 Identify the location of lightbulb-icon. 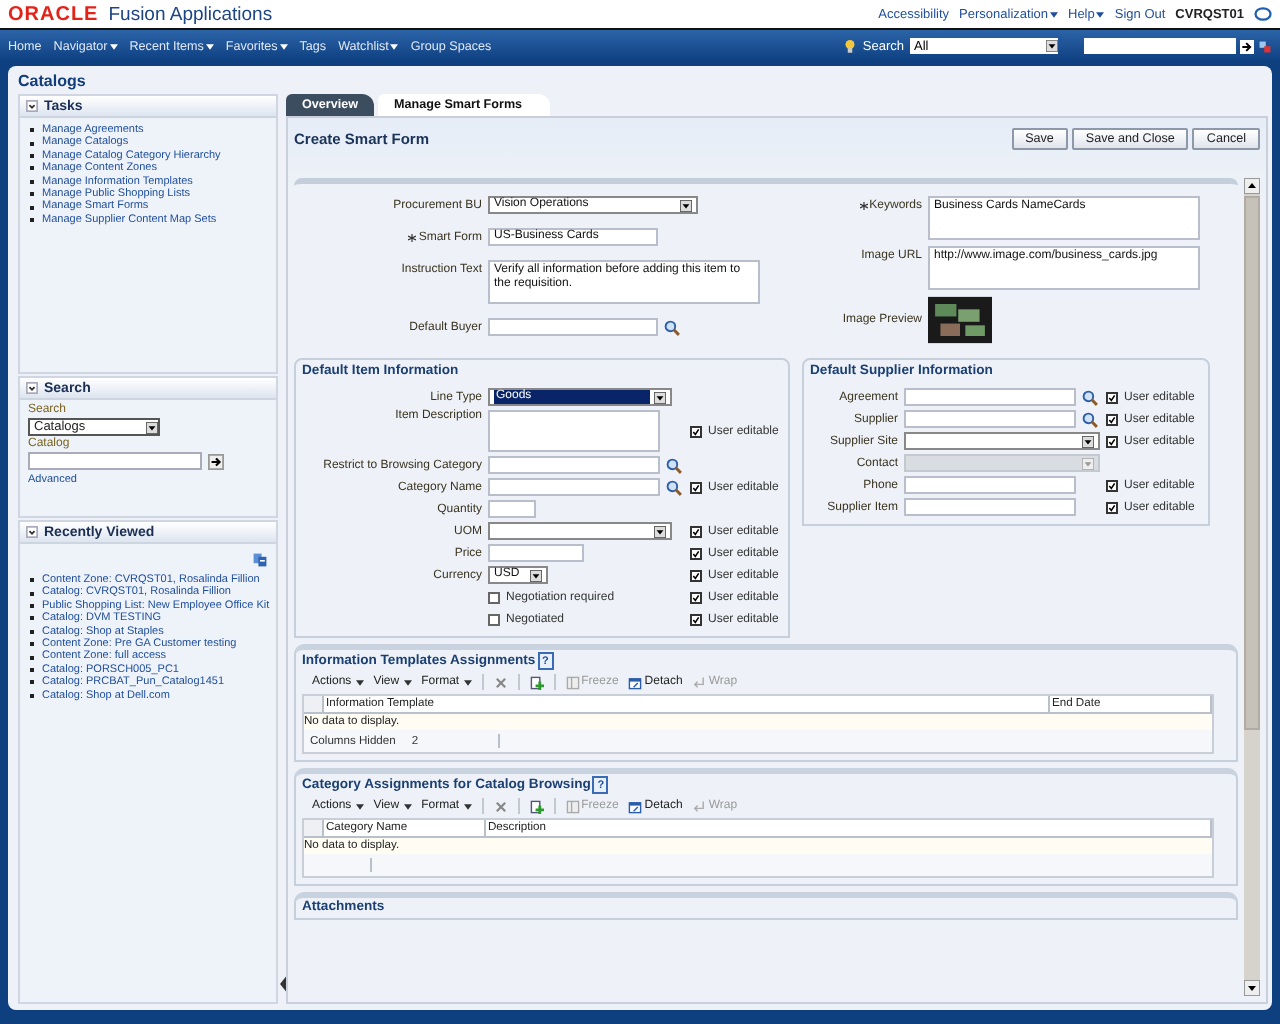
(850, 46).